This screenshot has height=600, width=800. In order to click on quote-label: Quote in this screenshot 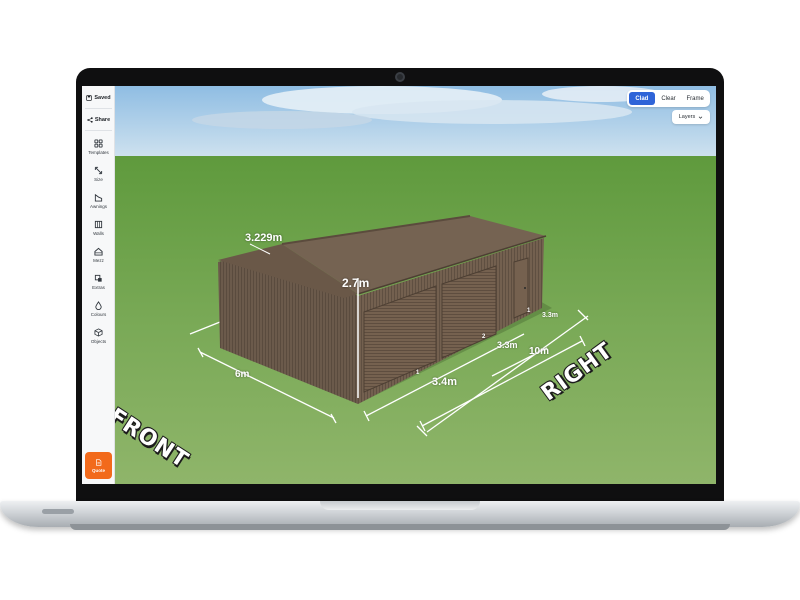, I will do `click(98, 470)`.